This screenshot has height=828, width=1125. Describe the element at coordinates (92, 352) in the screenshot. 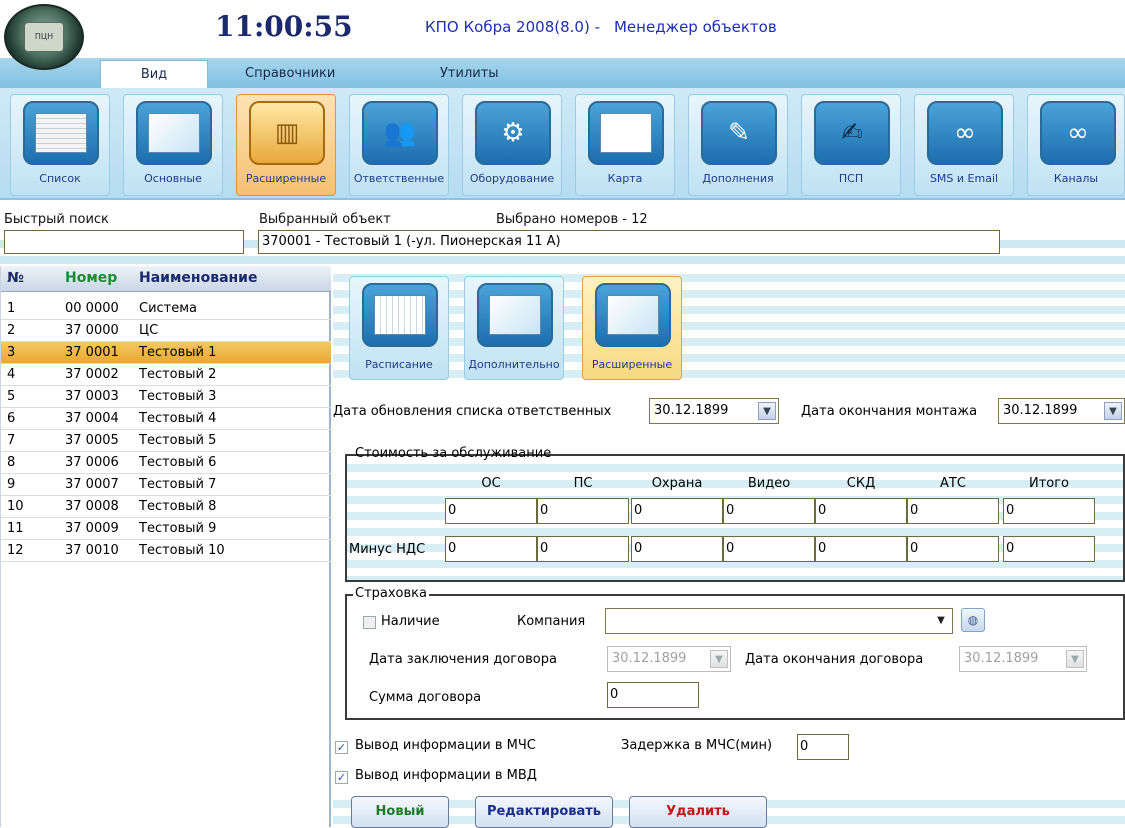

I see `cell-number: 37 0001` at that location.